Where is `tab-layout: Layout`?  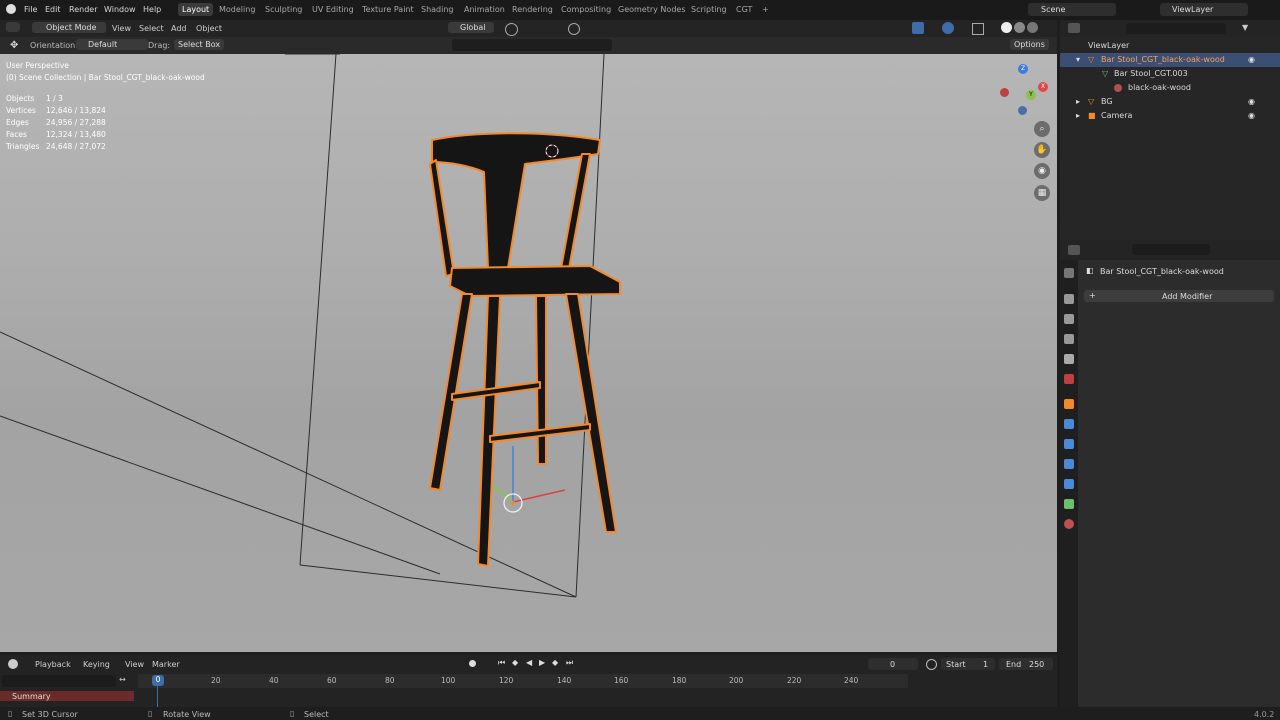
tab-layout: Layout is located at coordinates (196, 9).